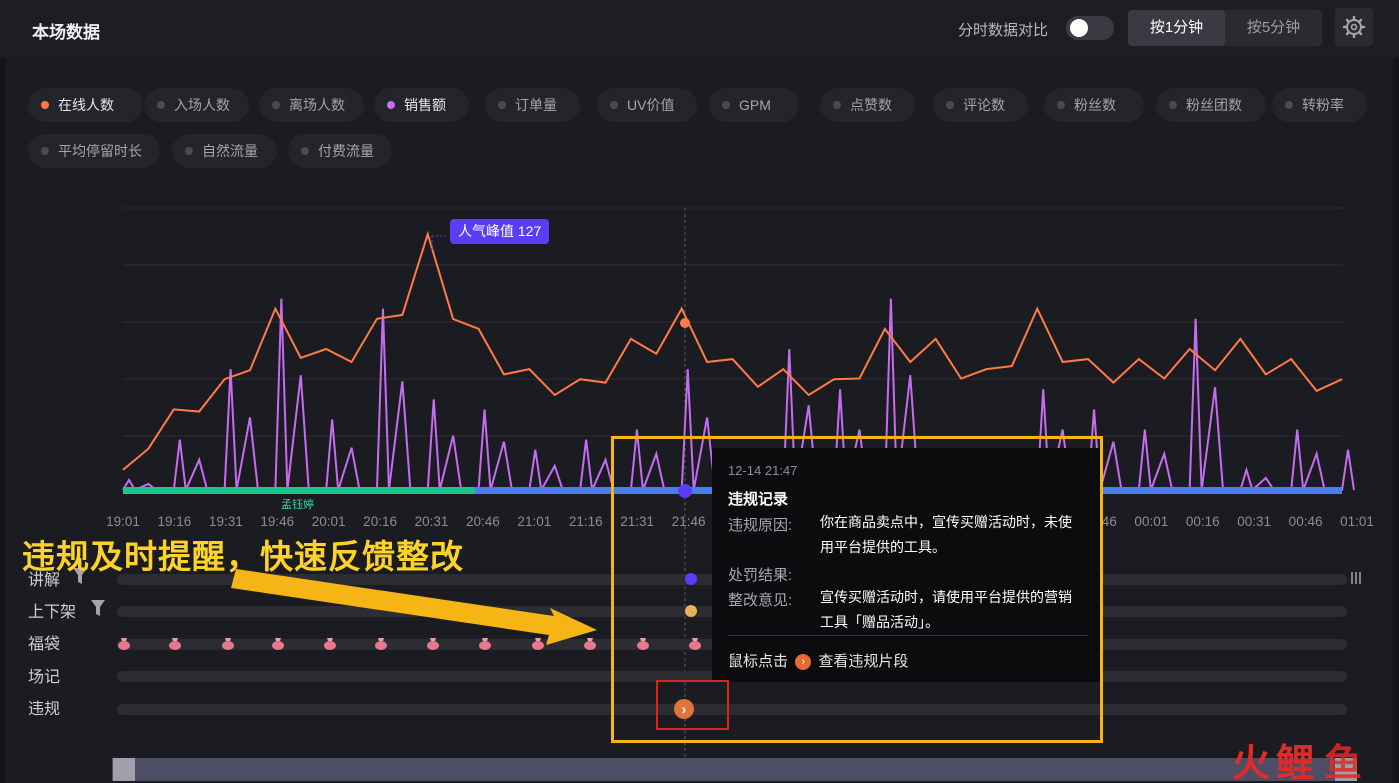 The width and height of the screenshot is (1399, 783). I want to click on svg-text: 鲤, so click(1295, 762).